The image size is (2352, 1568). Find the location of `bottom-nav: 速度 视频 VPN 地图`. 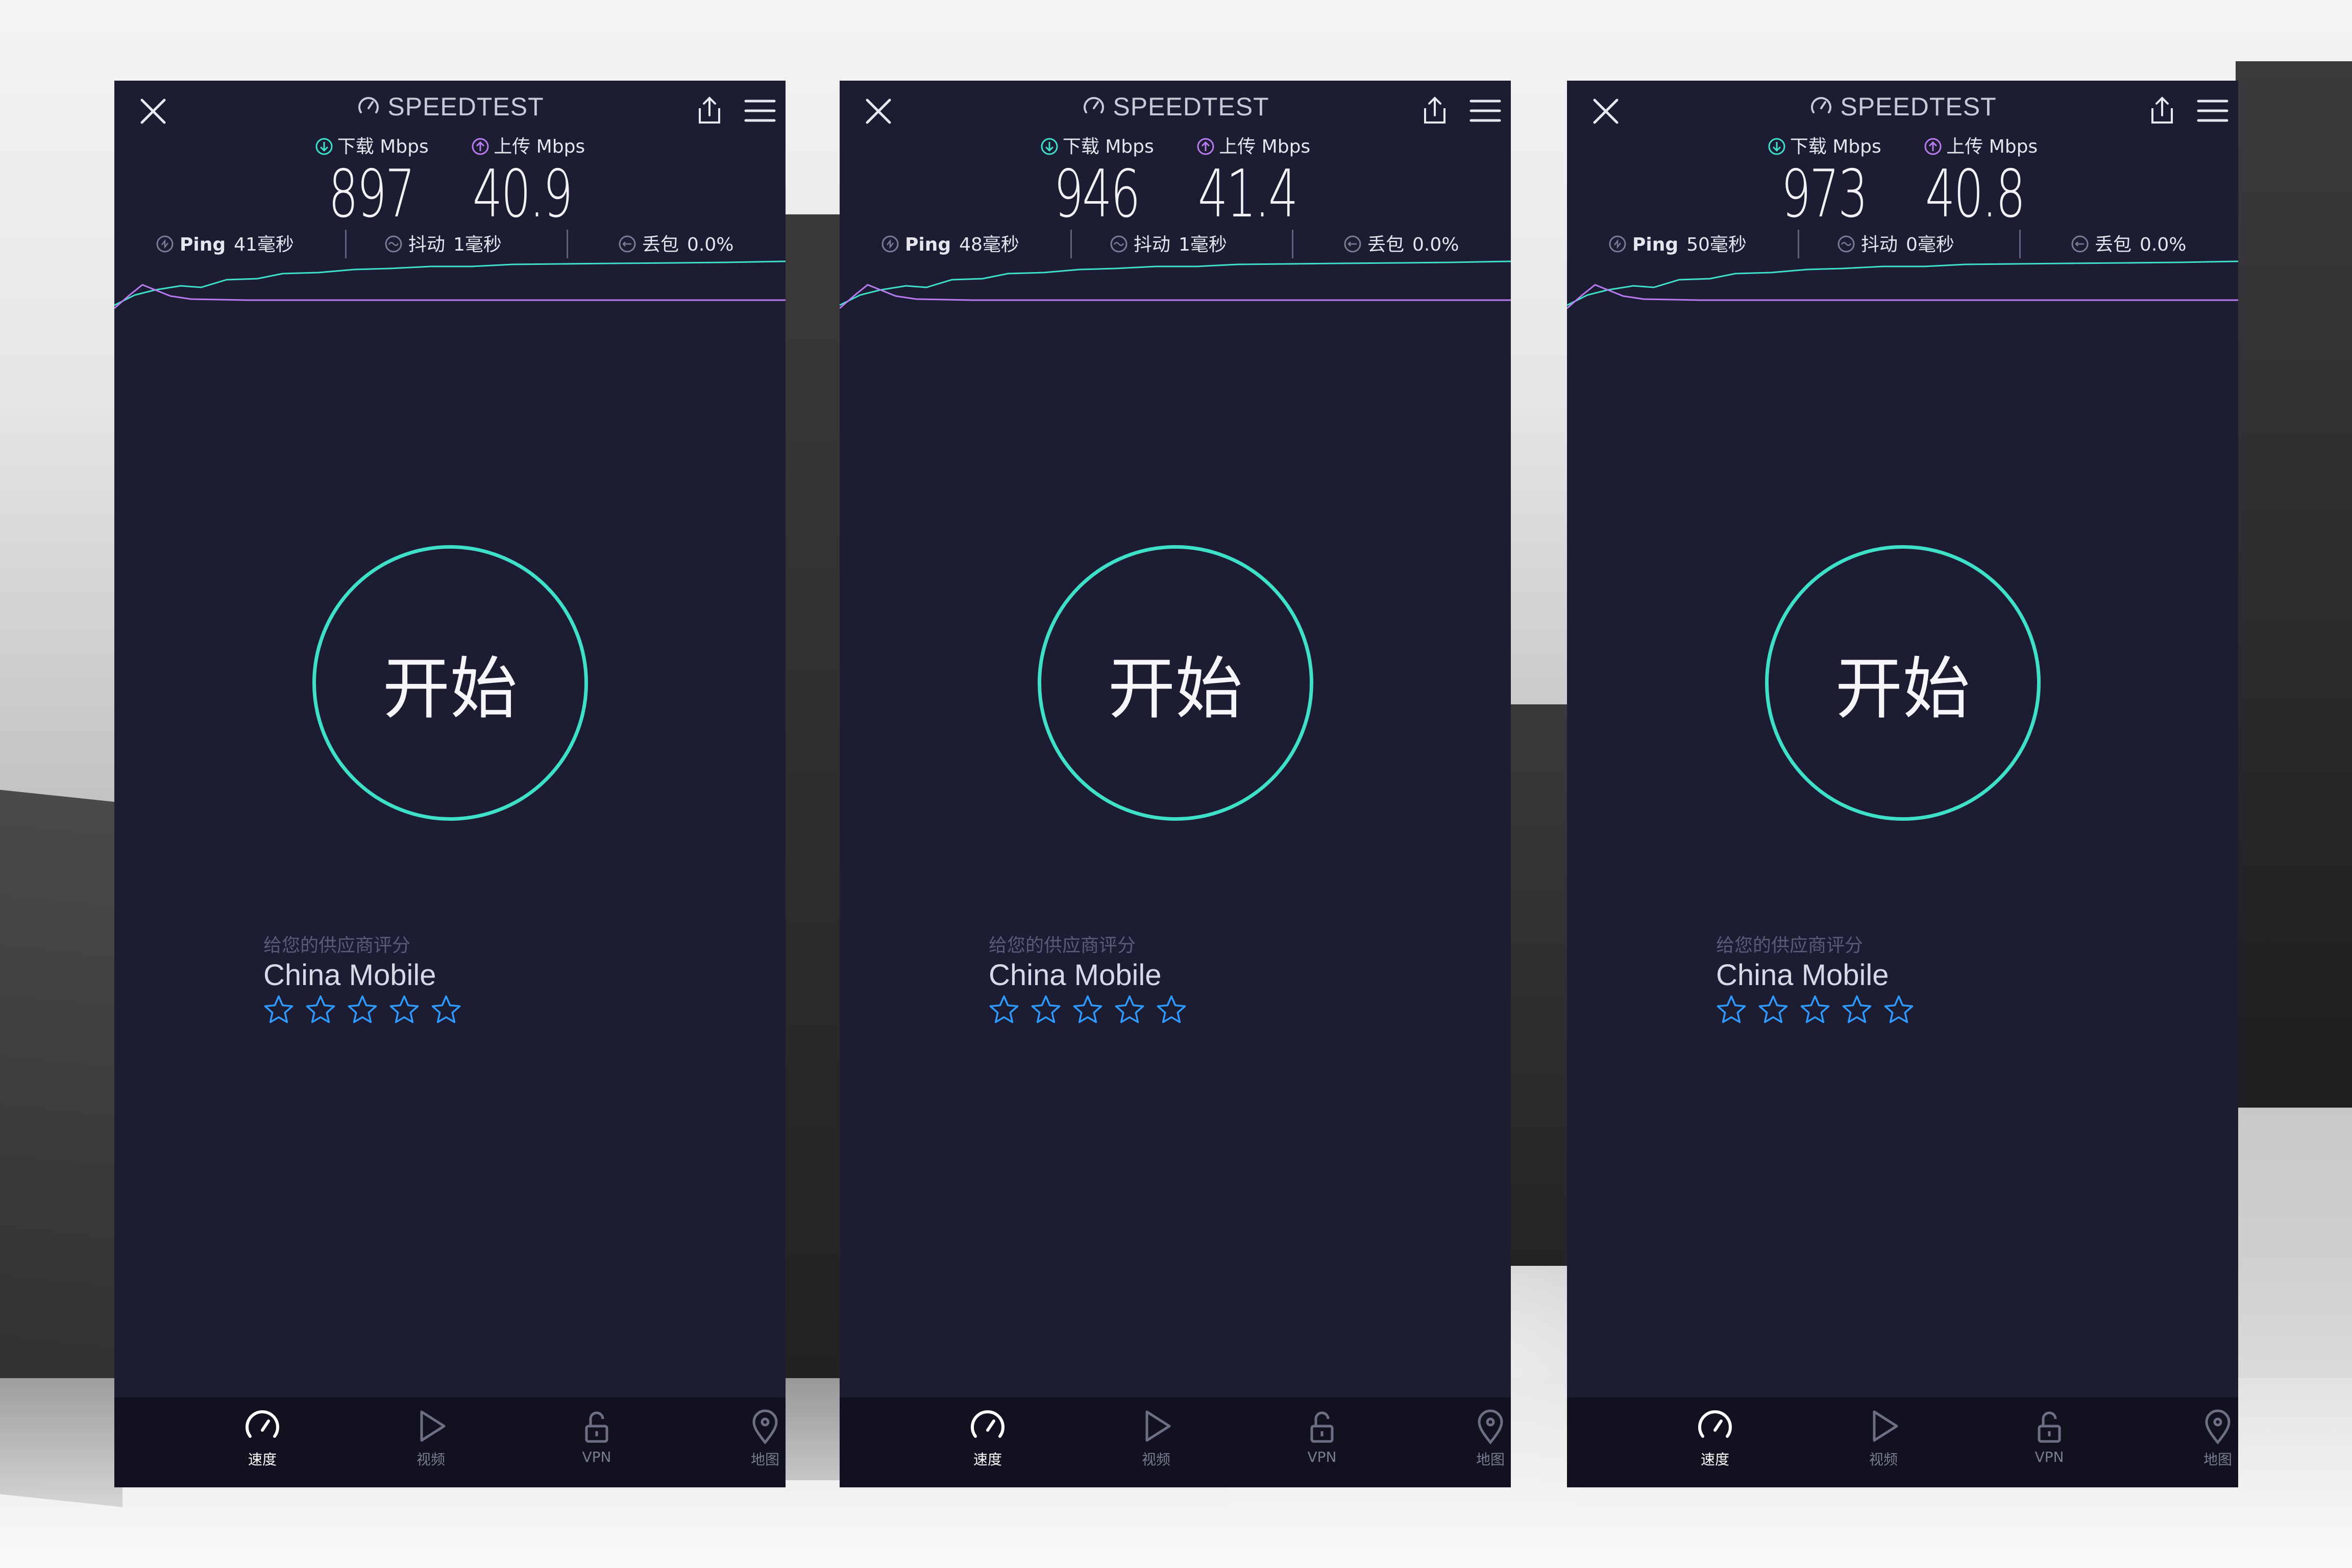

bottom-nav: 速度 视频 VPN 地图 is located at coordinates (1175, 1442).